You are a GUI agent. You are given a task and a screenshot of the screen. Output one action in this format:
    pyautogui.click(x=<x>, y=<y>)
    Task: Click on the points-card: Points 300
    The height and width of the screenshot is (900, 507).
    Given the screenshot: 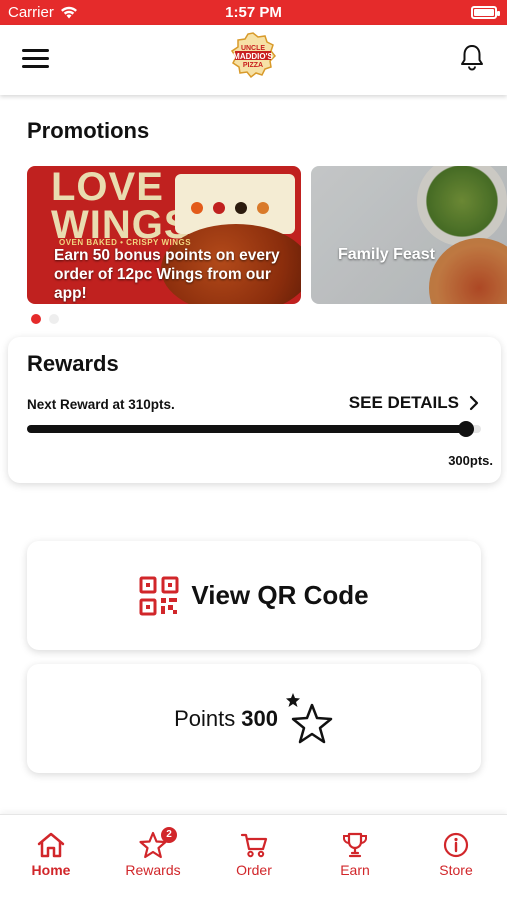 What is the action you would take?
    pyautogui.click(x=254, y=718)
    